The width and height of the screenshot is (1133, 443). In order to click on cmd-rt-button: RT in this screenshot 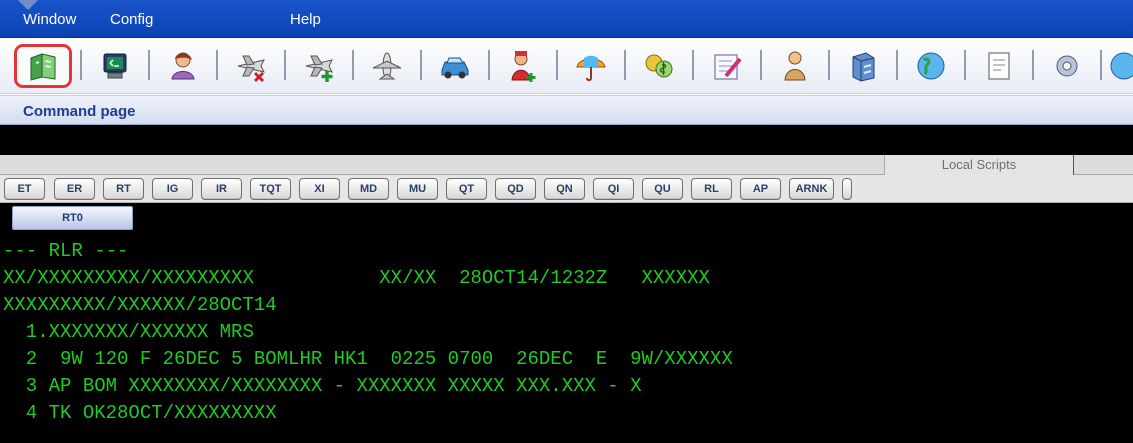, I will do `click(123, 189)`.